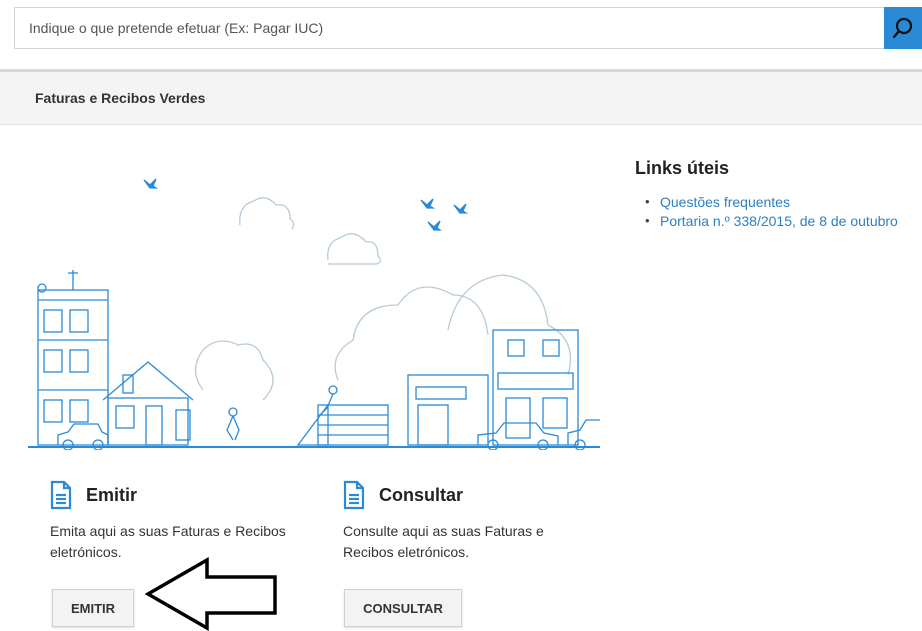 The width and height of the screenshot is (922, 631). I want to click on emitir-button: EMITIR, so click(93, 608).